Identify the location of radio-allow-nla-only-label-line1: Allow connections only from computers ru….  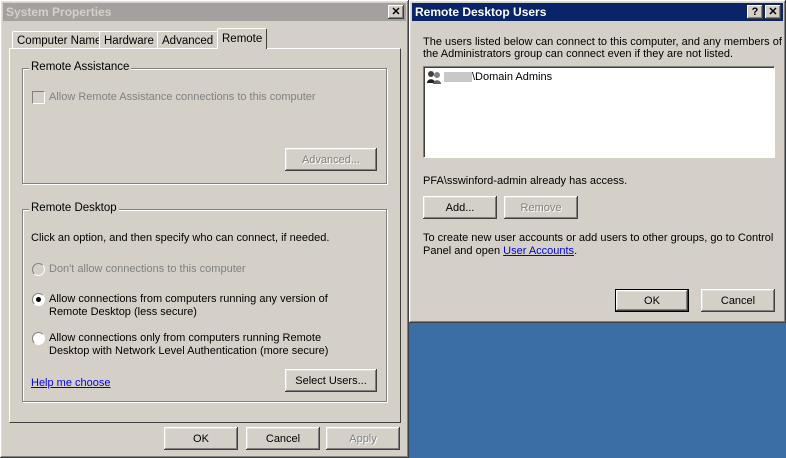
(185, 338).